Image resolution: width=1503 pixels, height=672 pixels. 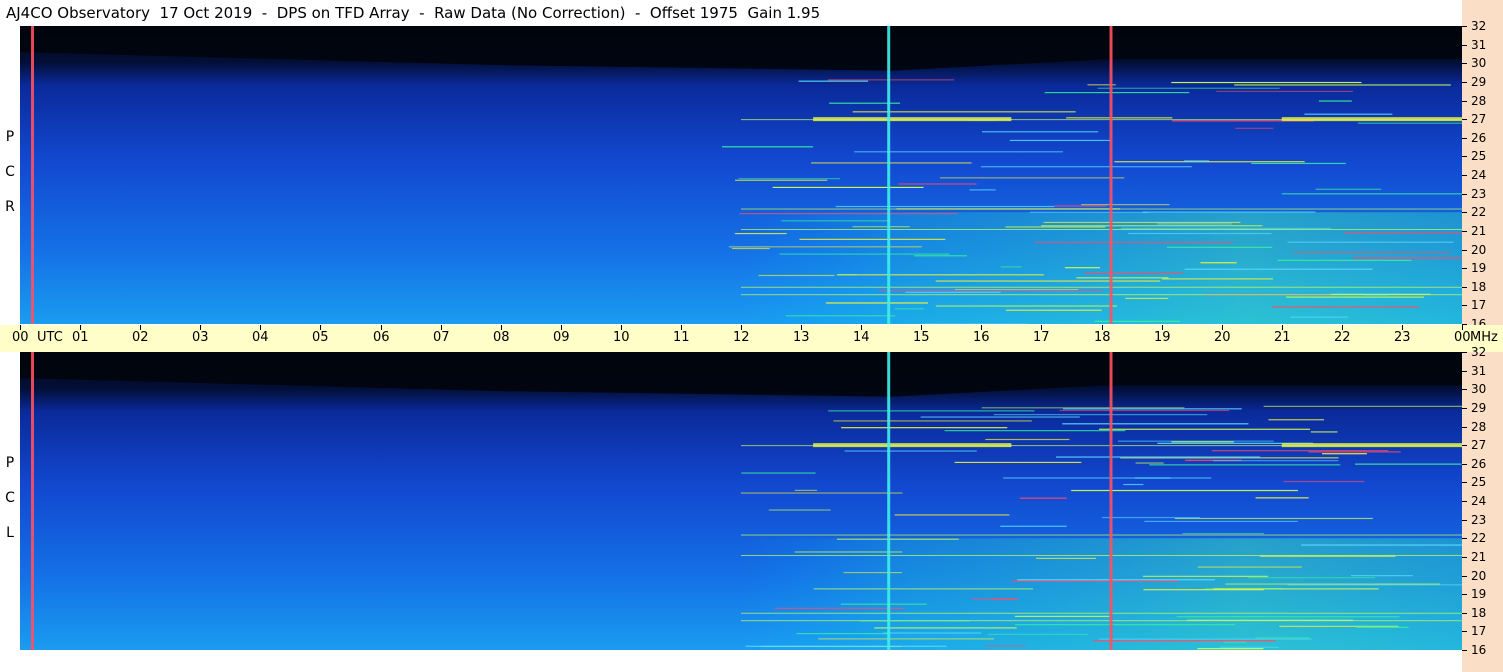 What do you see at coordinates (741, 337) in the screenshot?
I see `time-tick-label: 12` at bounding box center [741, 337].